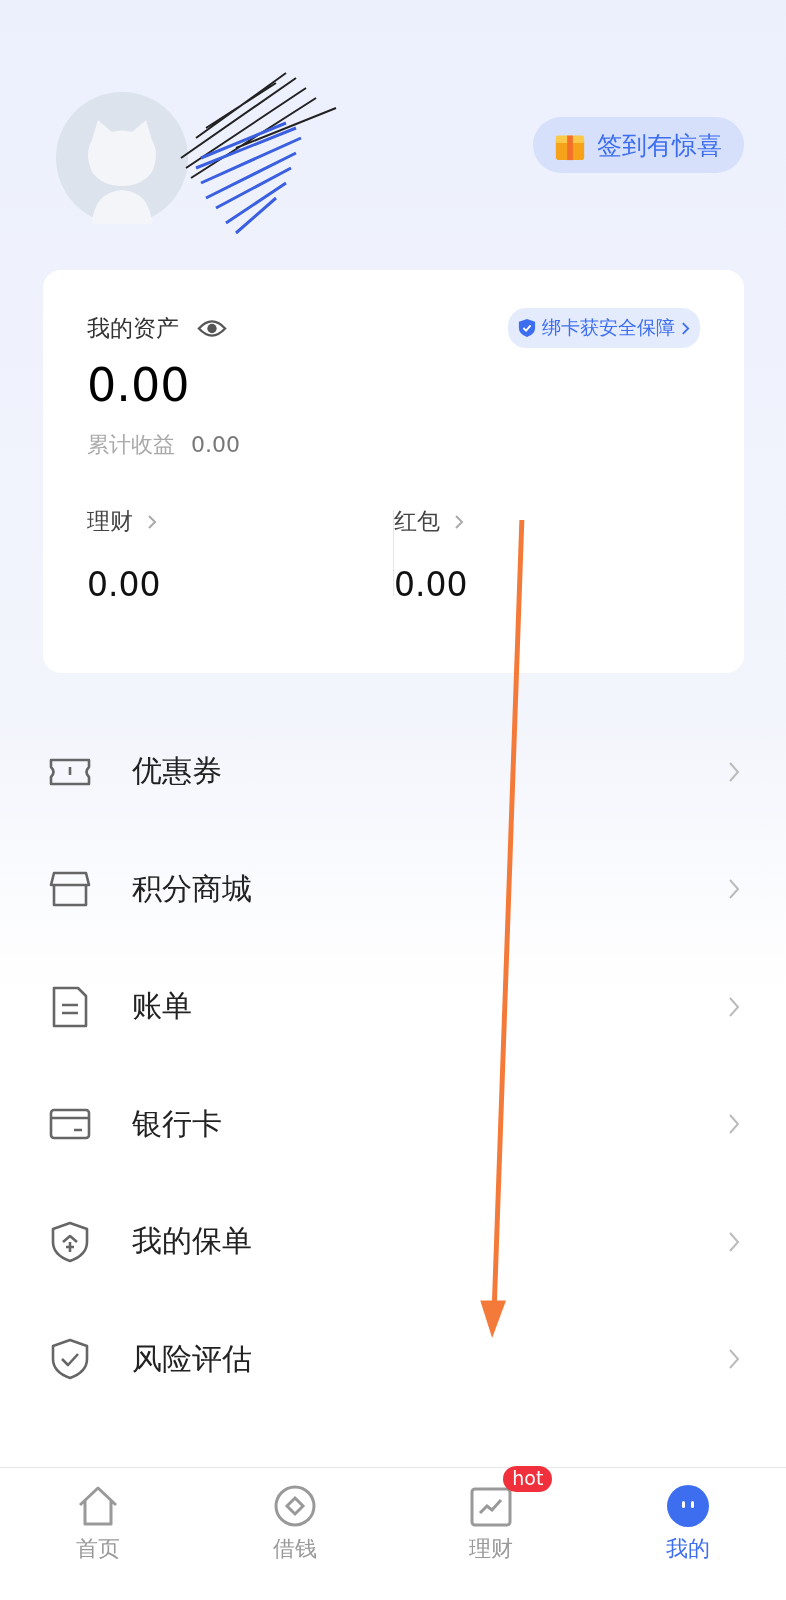 This screenshot has width=786, height=1600. Describe the element at coordinates (133, 328) in the screenshot. I see `assets-title: 我的资产` at that location.